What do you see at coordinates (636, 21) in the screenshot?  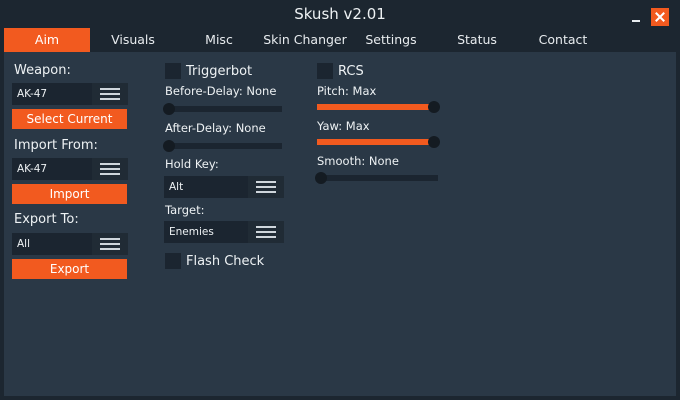 I see `minimize-icon` at bounding box center [636, 21].